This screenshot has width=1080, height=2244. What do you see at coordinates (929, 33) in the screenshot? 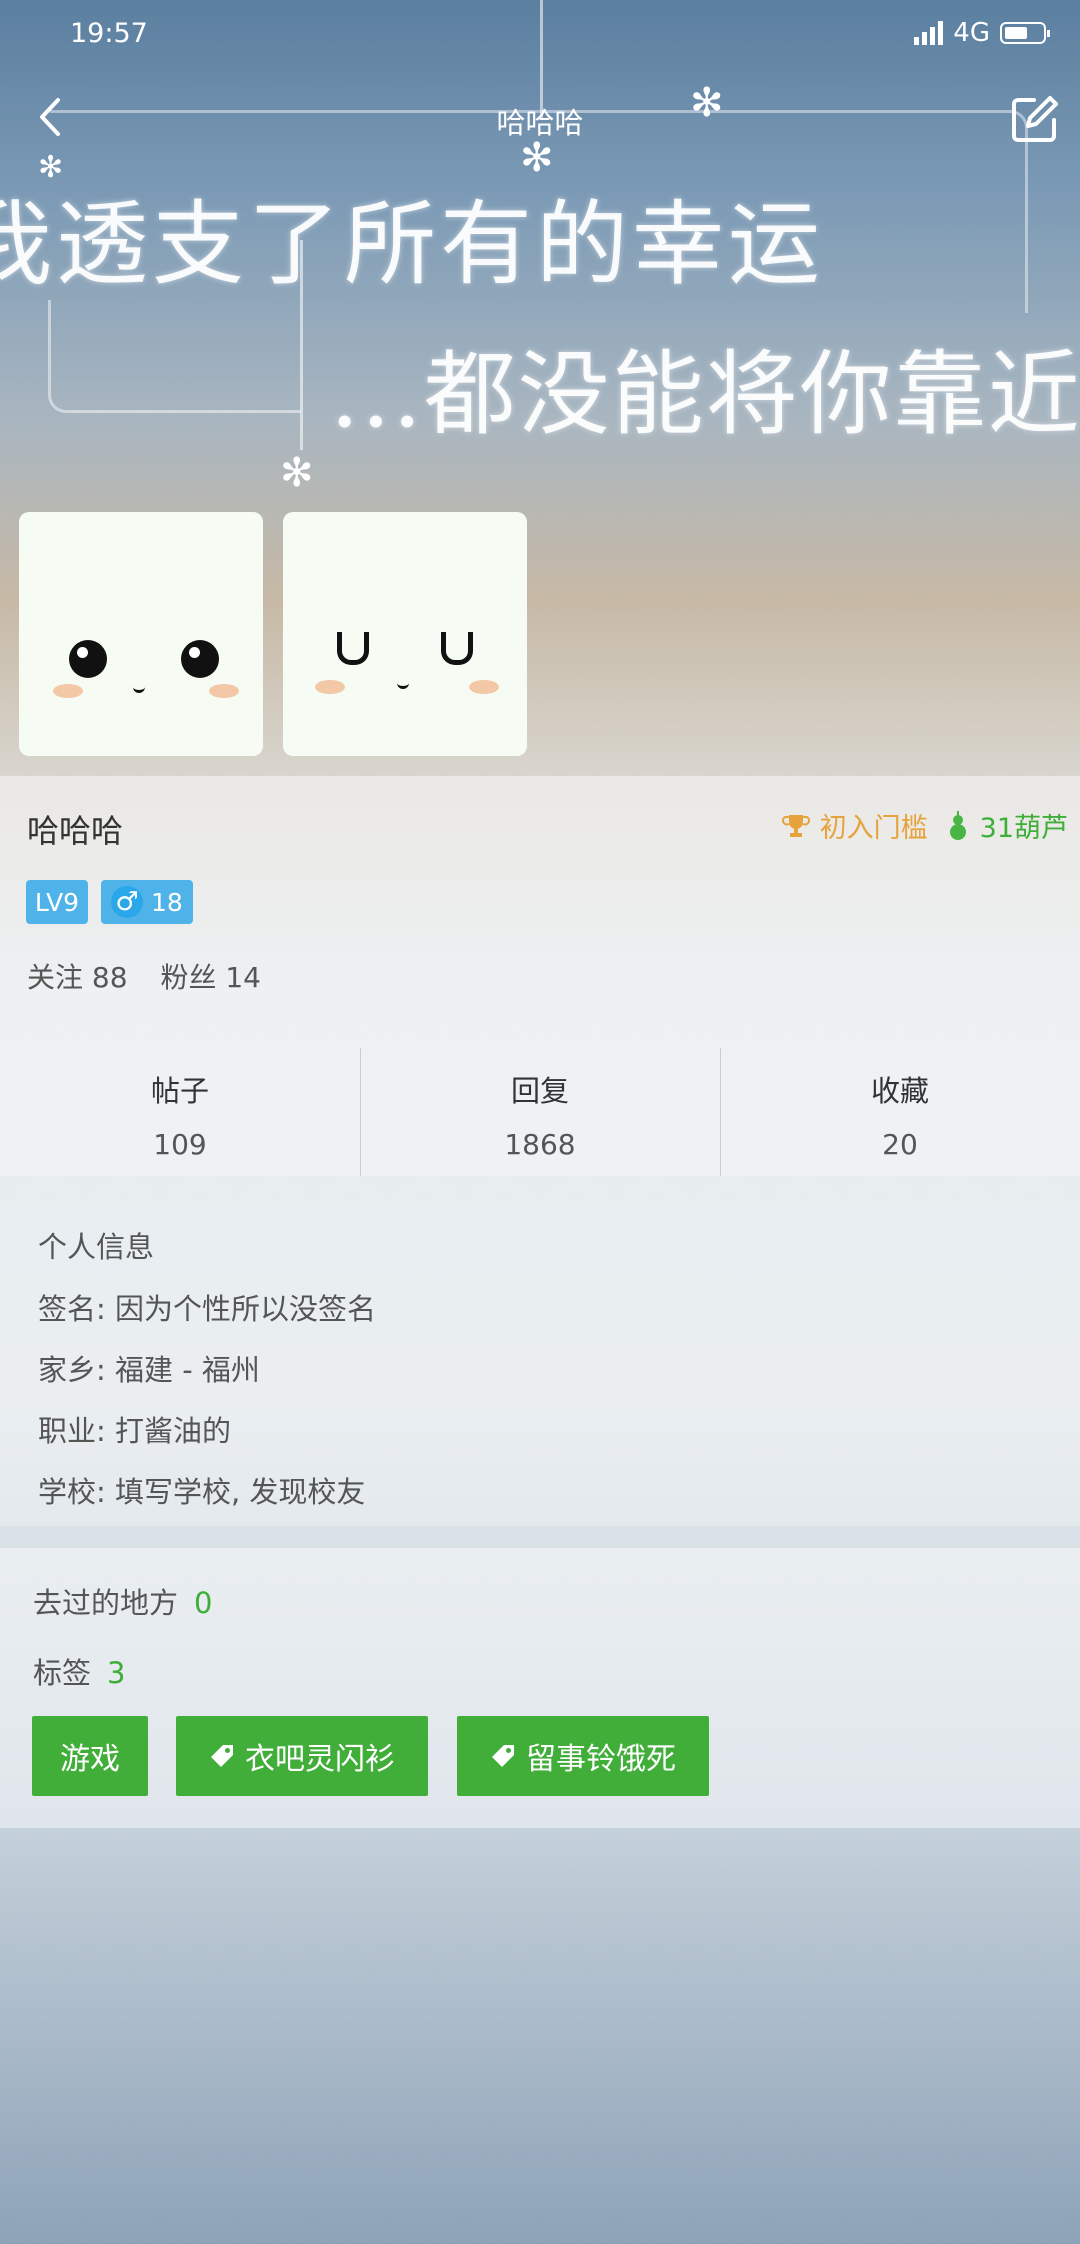
I see `signal-icon` at bounding box center [929, 33].